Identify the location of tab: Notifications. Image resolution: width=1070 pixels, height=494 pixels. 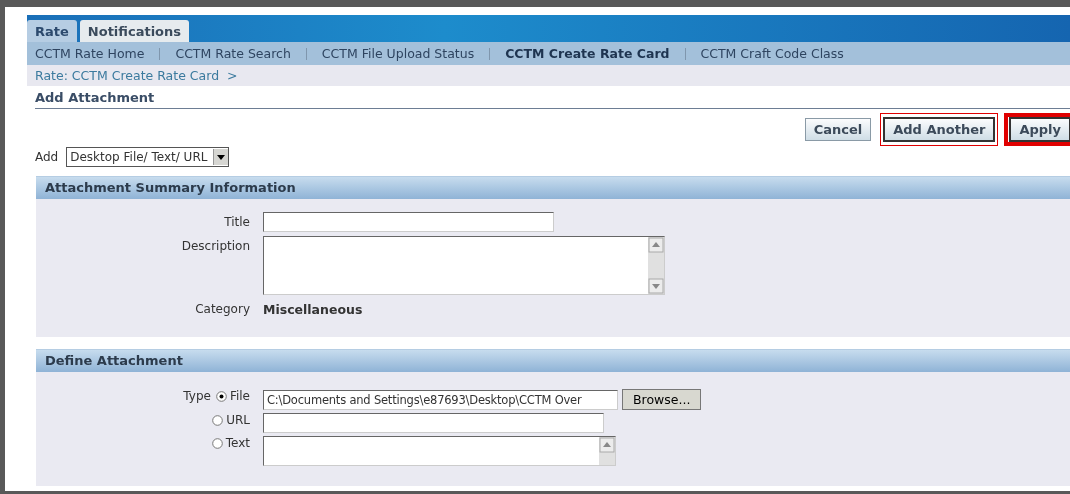
(134, 31).